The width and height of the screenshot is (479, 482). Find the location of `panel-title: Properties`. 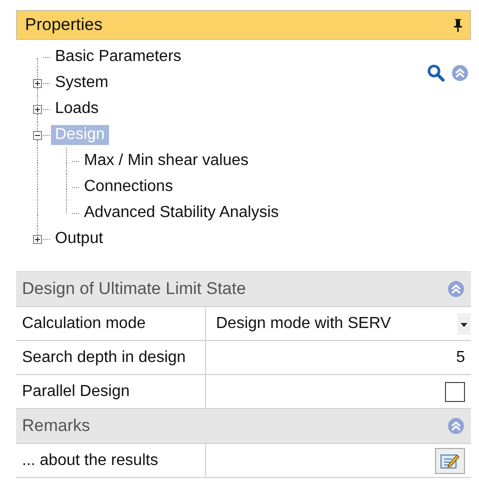

panel-title: Properties is located at coordinates (63, 25).